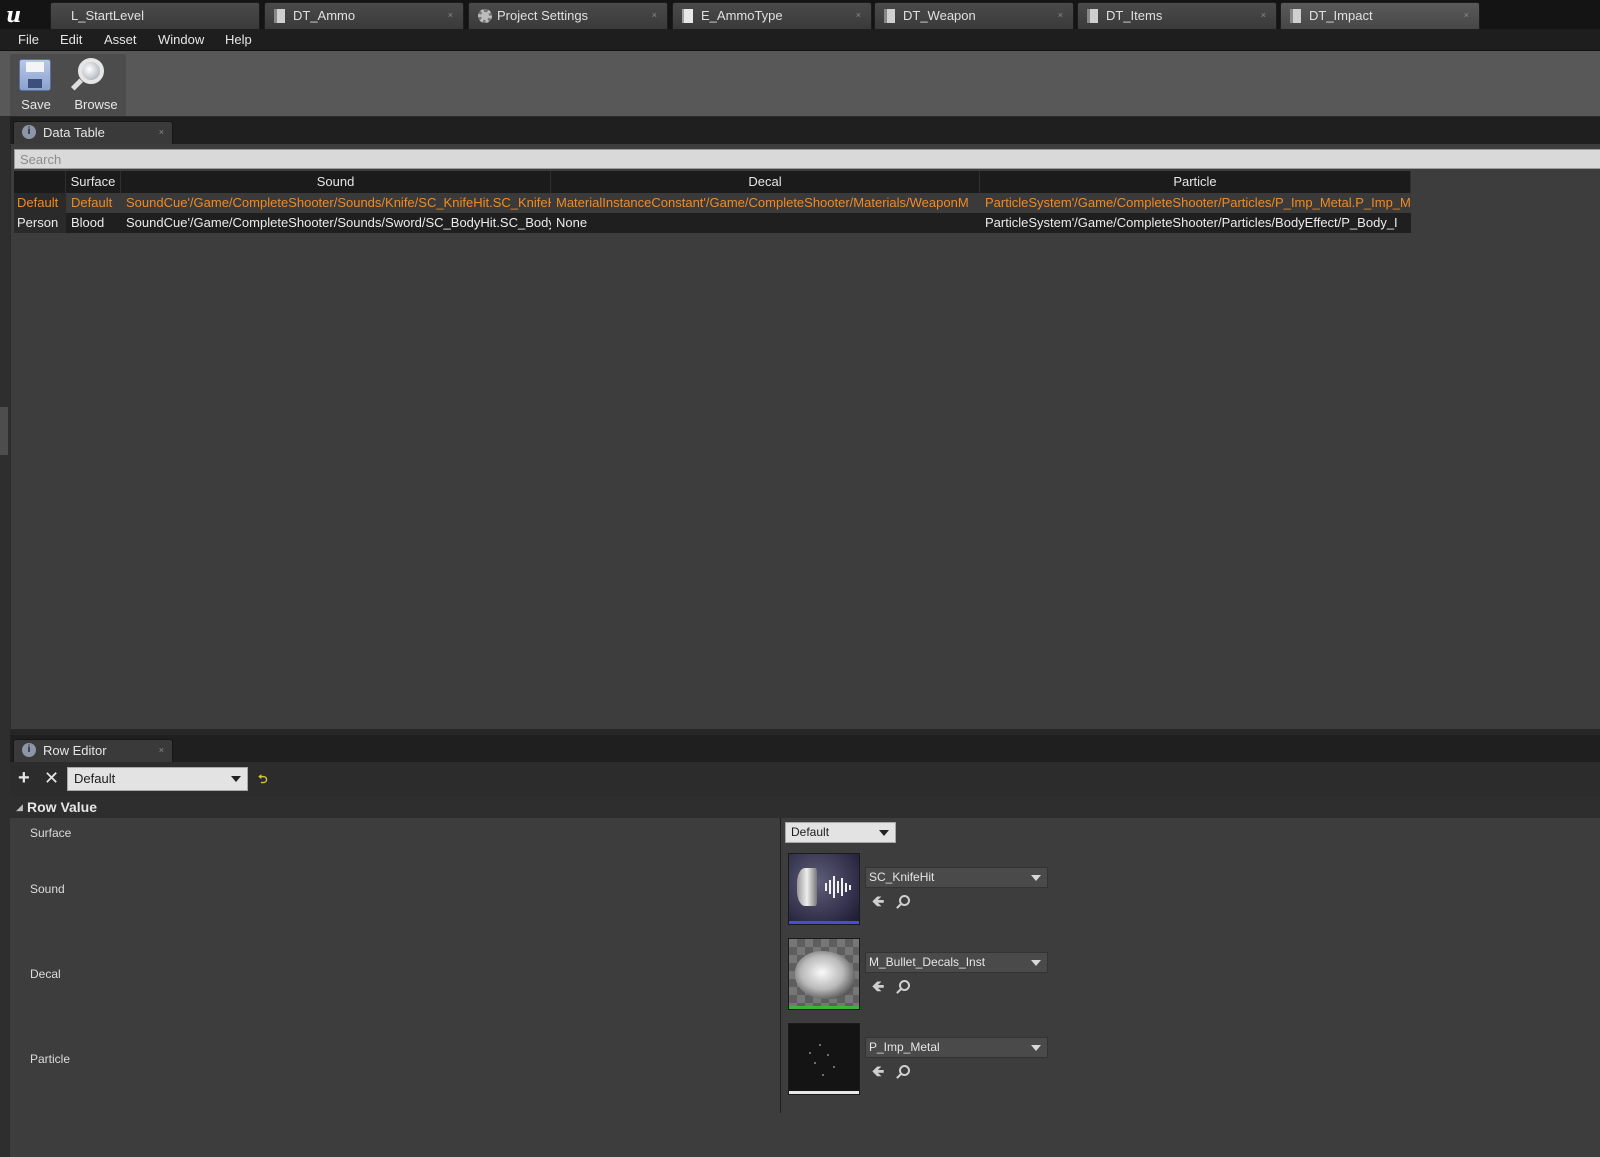 The image size is (1600, 1157). I want to click on decal-thumbnail, so click(824, 974).